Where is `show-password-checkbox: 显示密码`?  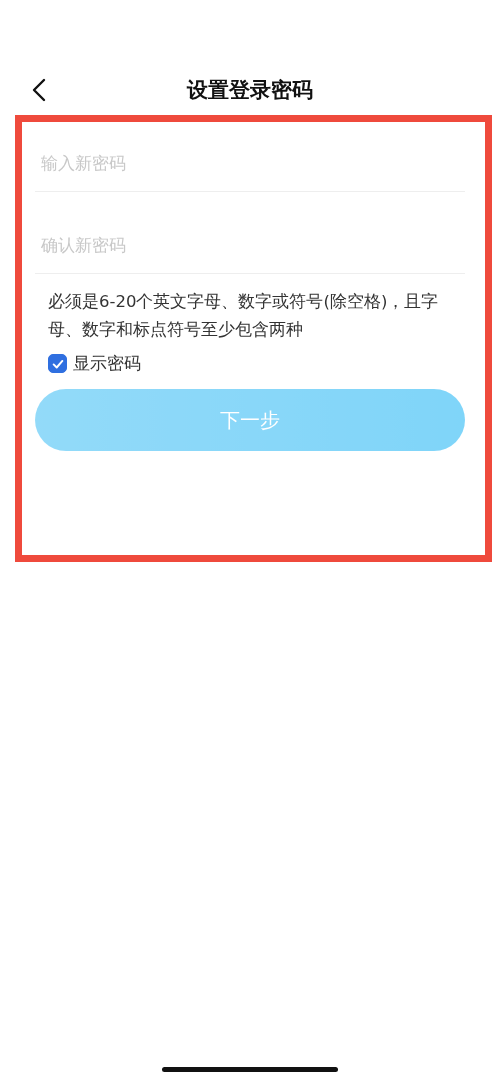 show-password-checkbox: 显示密码 is located at coordinates (256, 363).